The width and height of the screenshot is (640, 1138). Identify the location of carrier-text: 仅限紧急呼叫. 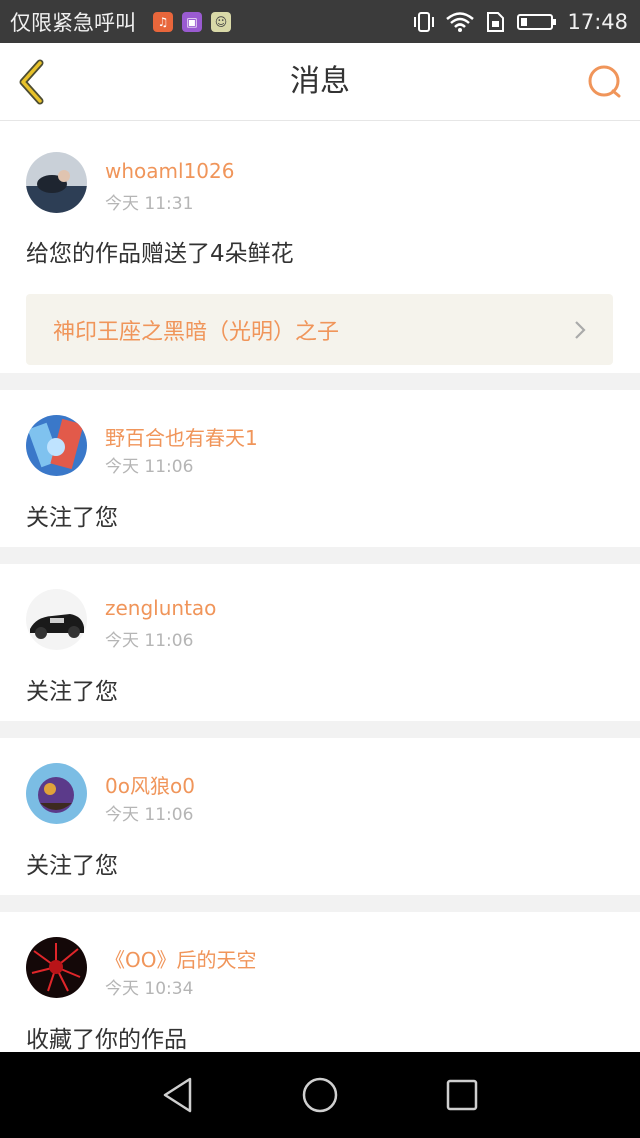
(73, 22).